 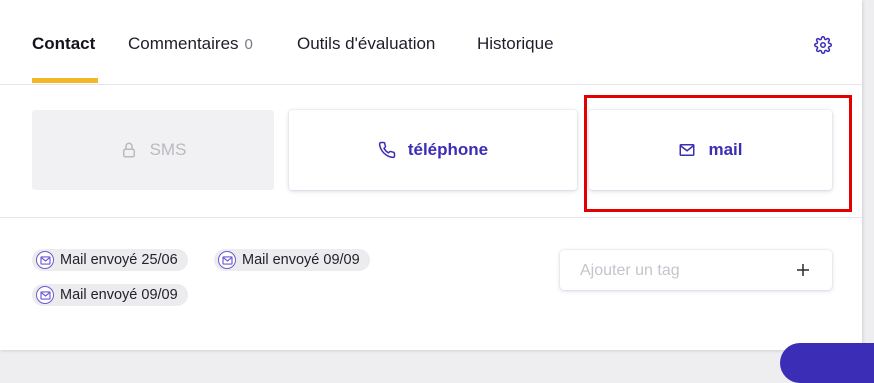 I want to click on tag-input-box, so click(x=696, y=270).